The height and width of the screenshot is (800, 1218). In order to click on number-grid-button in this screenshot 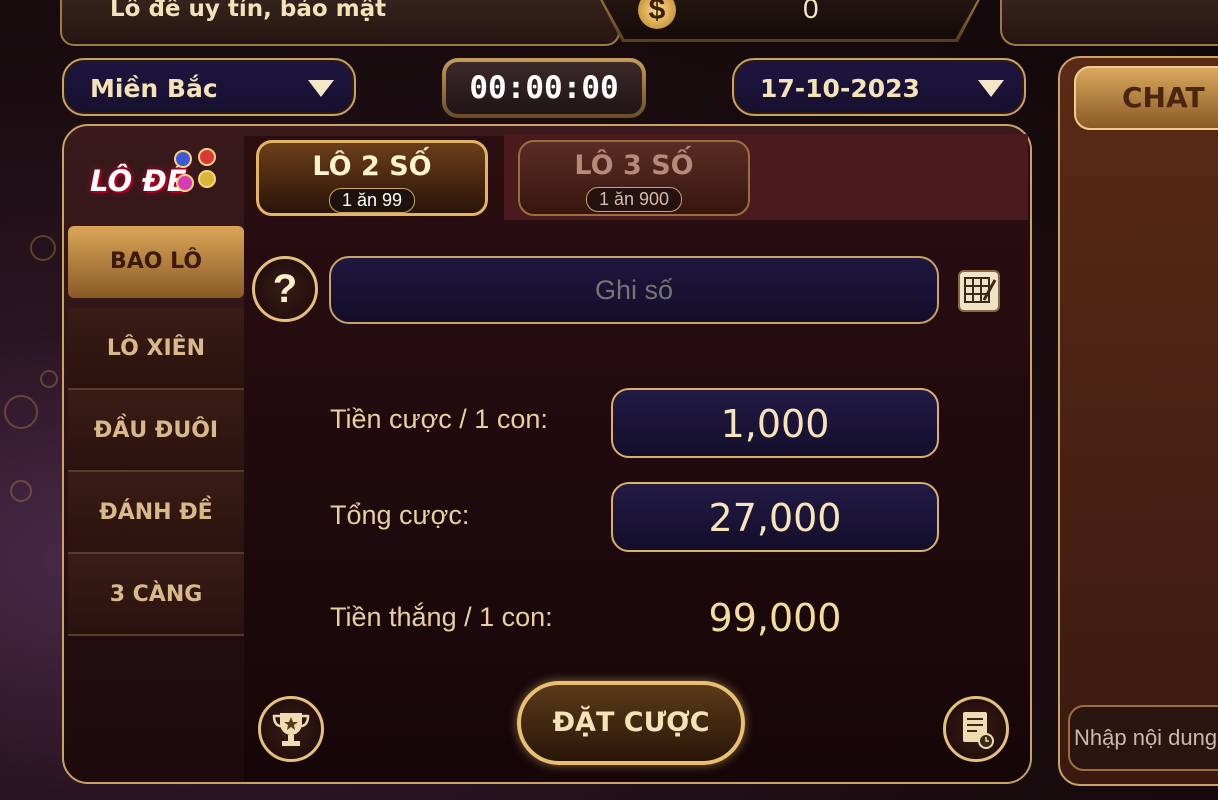, I will do `click(979, 291)`.